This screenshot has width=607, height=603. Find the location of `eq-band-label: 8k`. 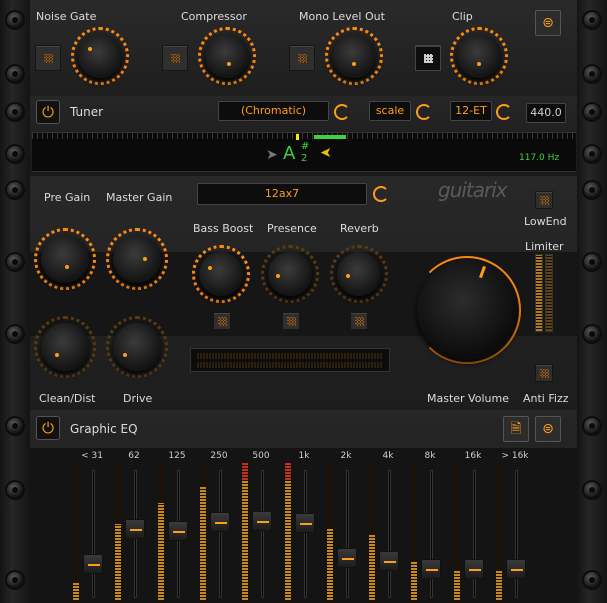

eq-band-label: 8k is located at coordinates (430, 456).